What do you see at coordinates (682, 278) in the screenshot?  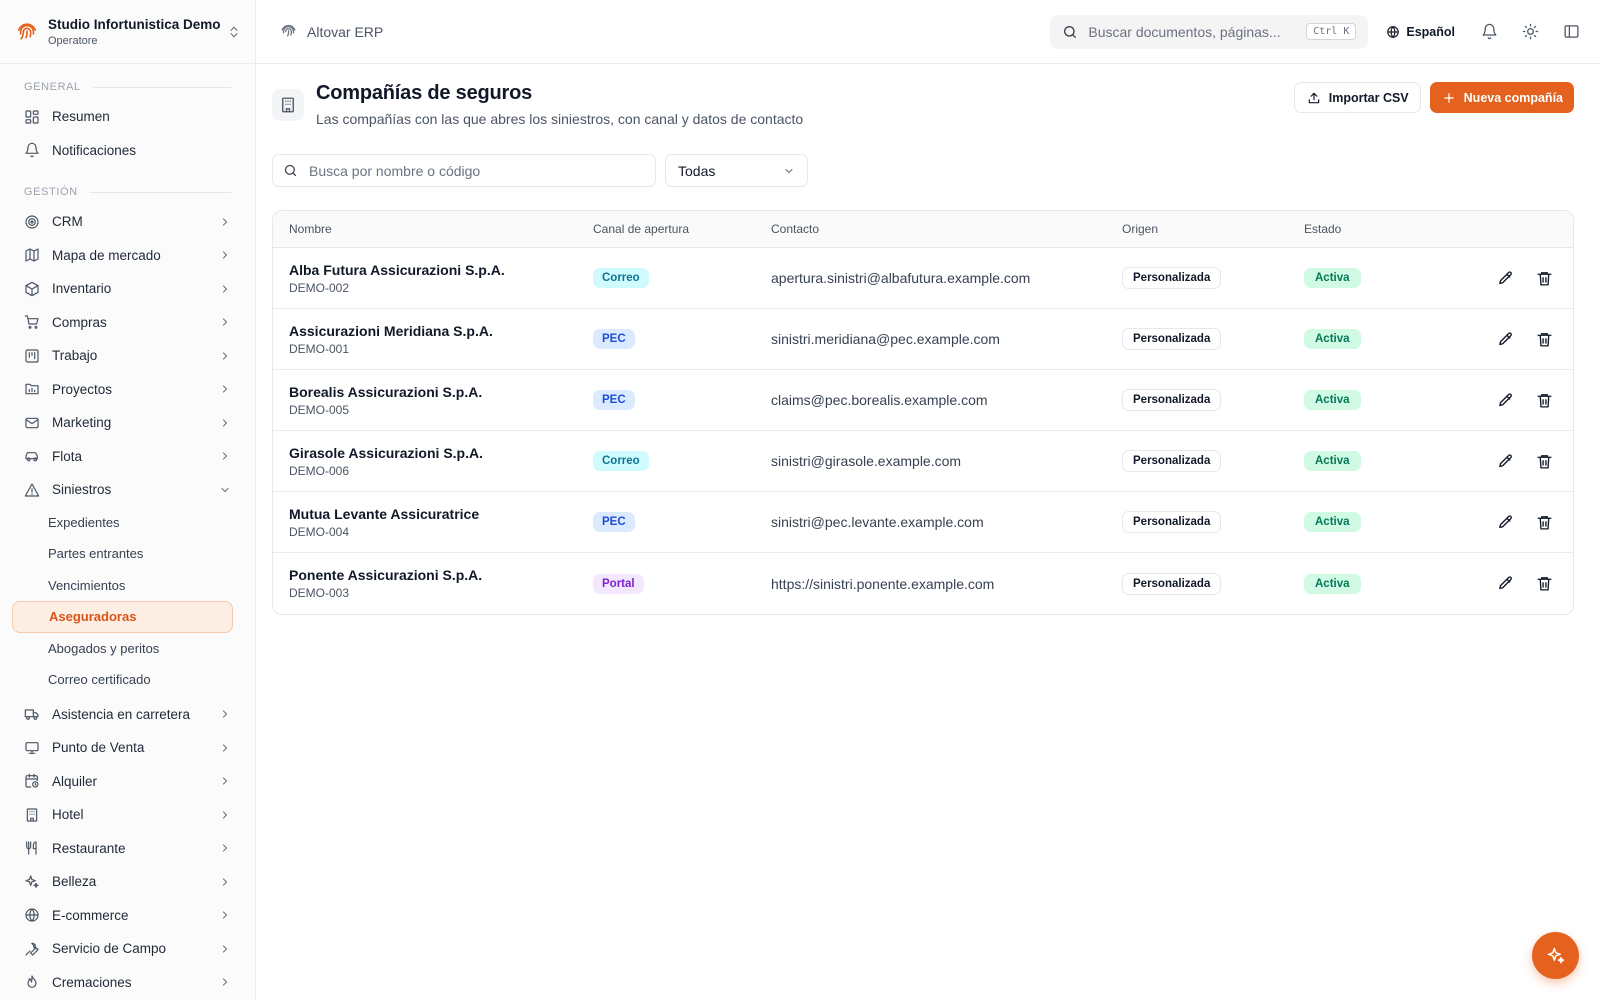 I see `channel-cell: Correo` at bounding box center [682, 278].